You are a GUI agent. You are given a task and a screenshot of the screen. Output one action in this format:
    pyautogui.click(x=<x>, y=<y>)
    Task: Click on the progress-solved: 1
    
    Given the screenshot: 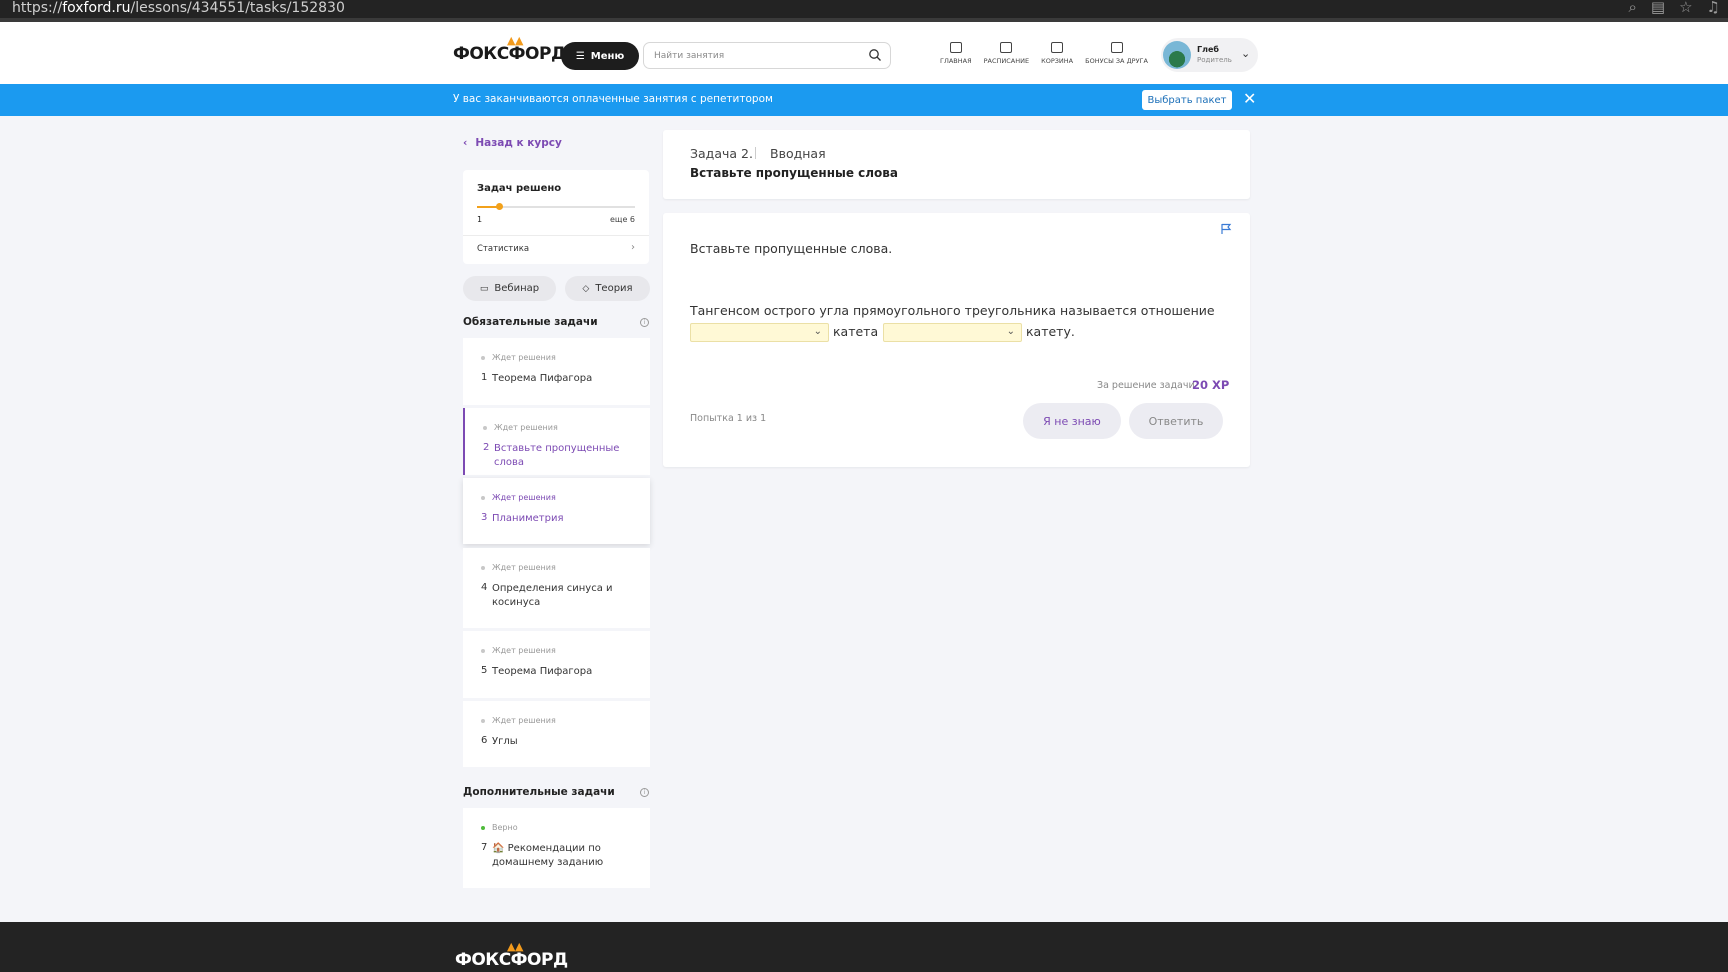 What is the action you would take?
    pyautogui.click(x=480, y=219)
    